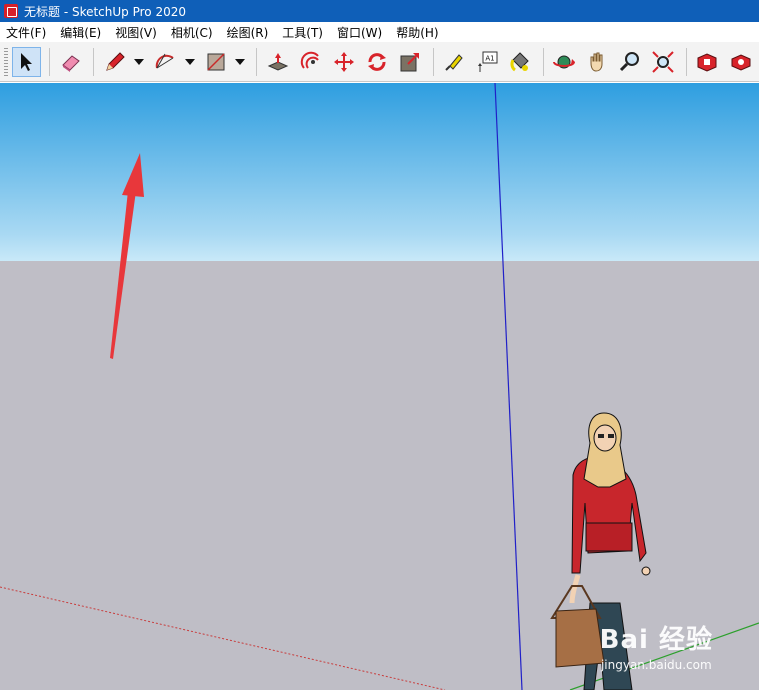  I want to click on pan-tool-button, so click(597, 62).